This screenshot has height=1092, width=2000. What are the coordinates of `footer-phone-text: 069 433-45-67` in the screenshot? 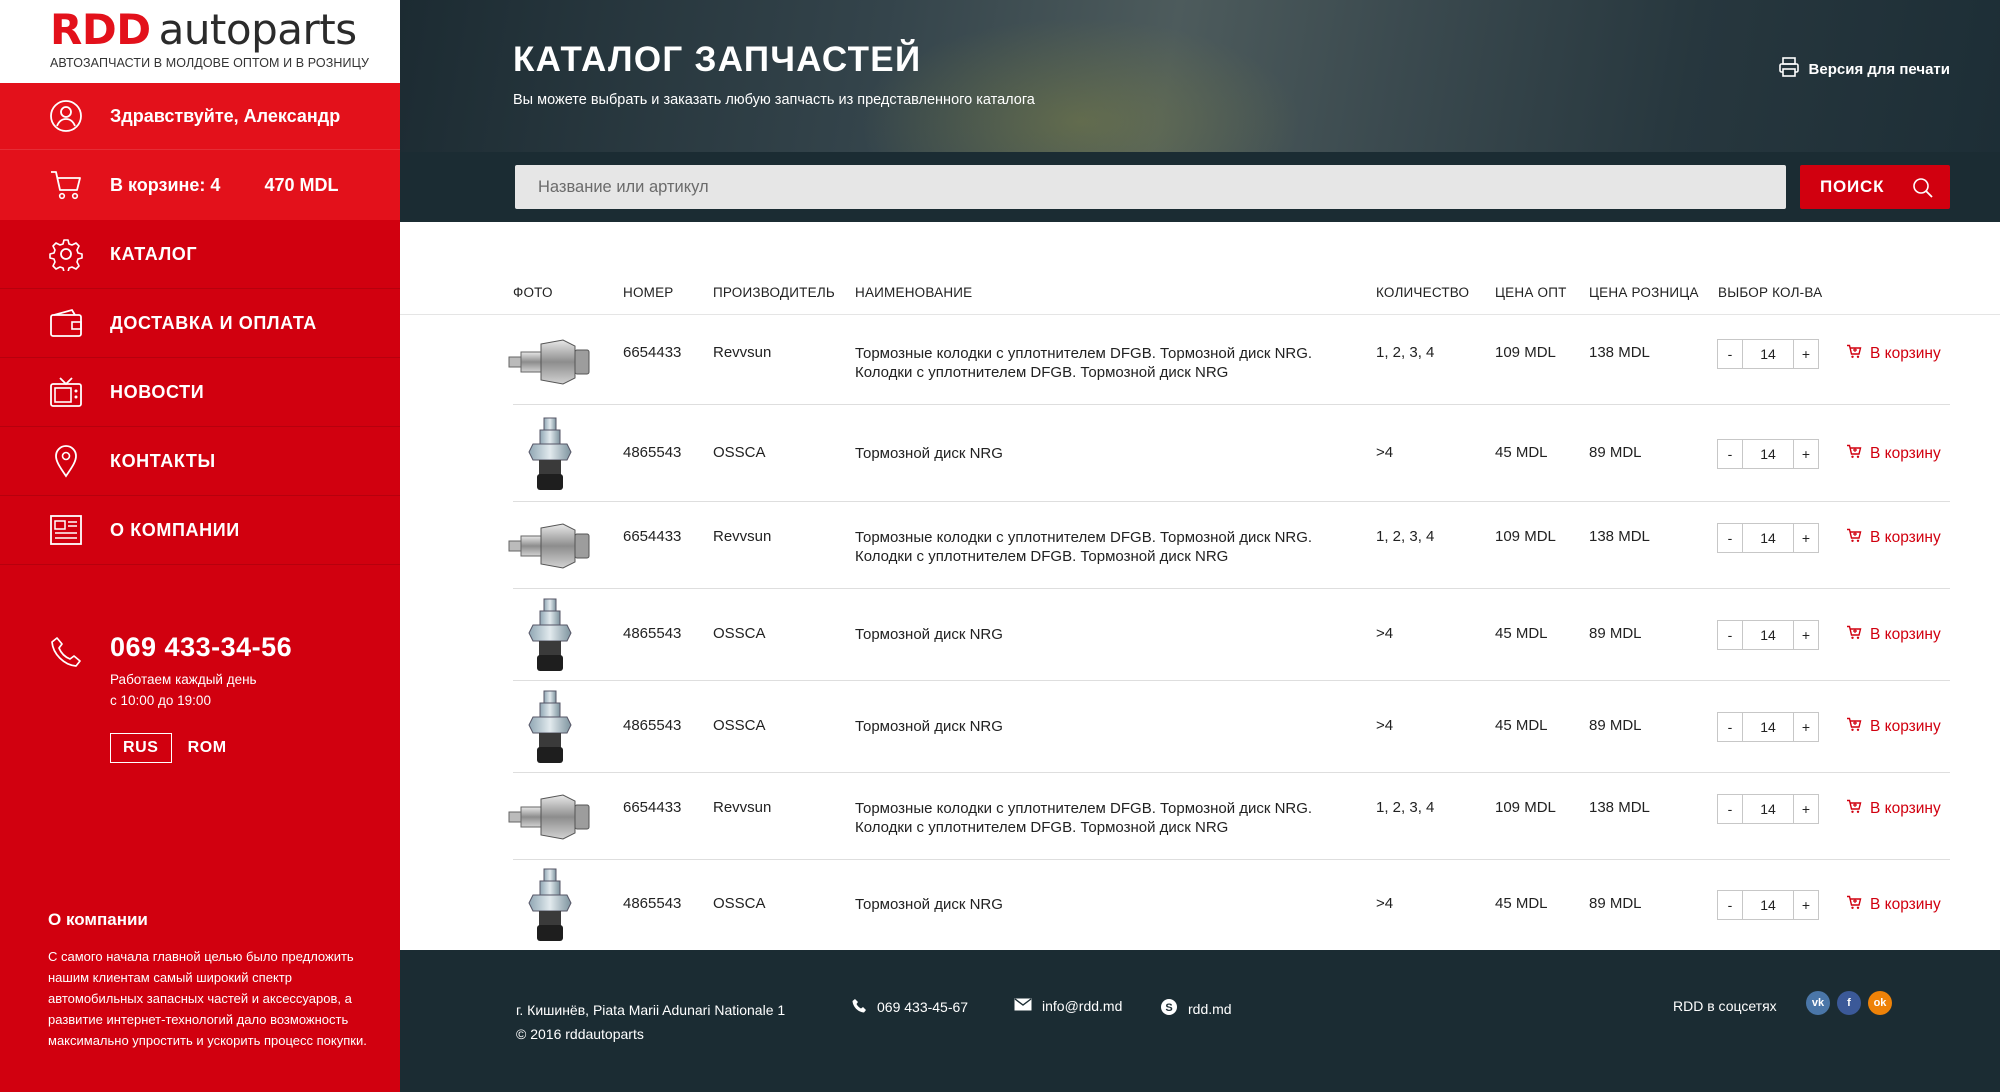 It's located at (923, 1007).